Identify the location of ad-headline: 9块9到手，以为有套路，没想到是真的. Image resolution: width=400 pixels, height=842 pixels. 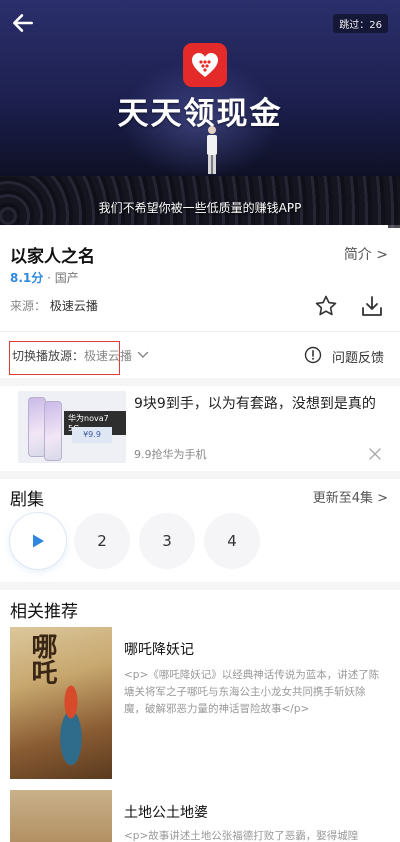
(255, 403).